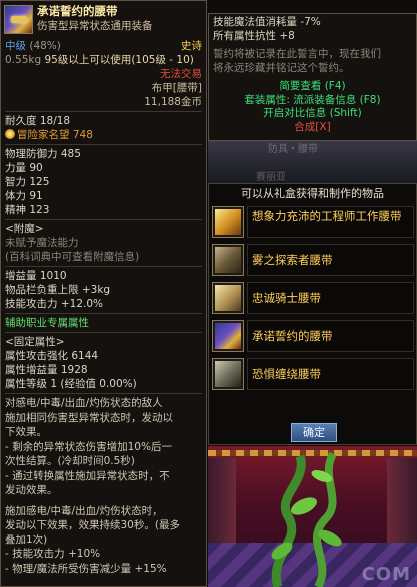 This screenshot has height=587, width=417. Describe the element at coordinates (103, 356) in the screenshot. I see `fixed-attr-row: 属性攻击强化 6144` at that location.